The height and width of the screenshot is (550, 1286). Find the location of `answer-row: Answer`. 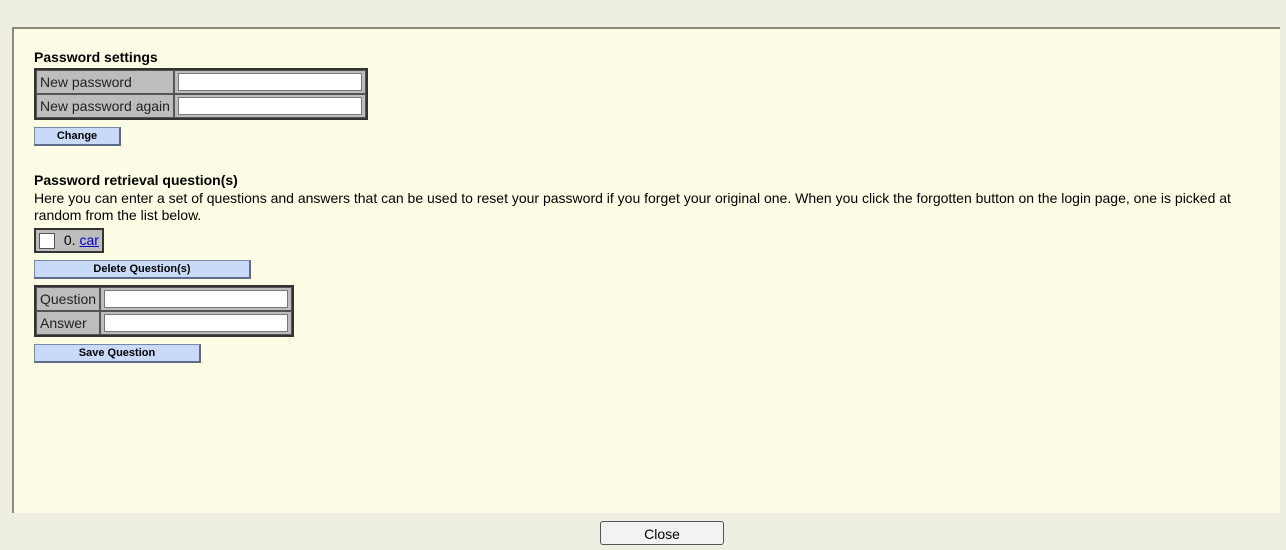

answer-row: Answer is located at coordinates (164, 323).